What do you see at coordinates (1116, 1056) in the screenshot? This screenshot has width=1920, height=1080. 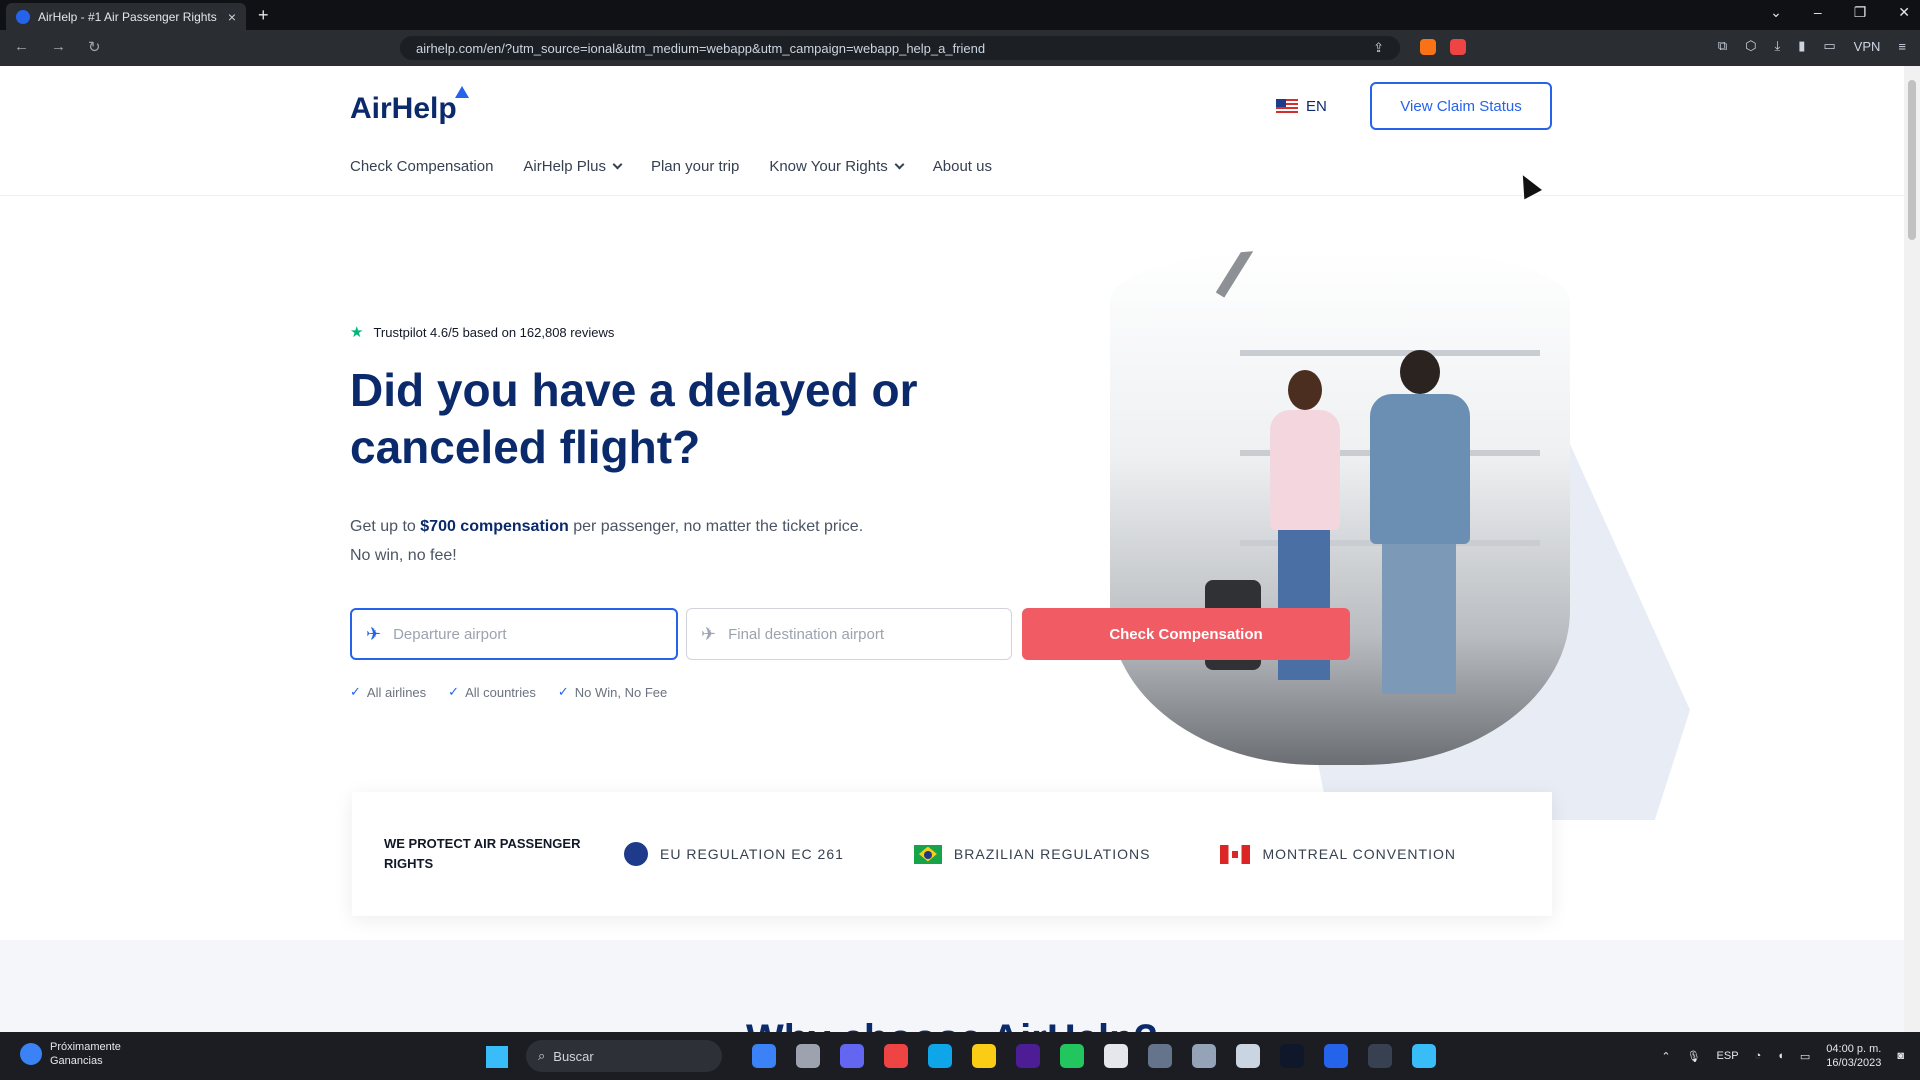 I see `capcut-icon` at bounding box center [1116, 1056].